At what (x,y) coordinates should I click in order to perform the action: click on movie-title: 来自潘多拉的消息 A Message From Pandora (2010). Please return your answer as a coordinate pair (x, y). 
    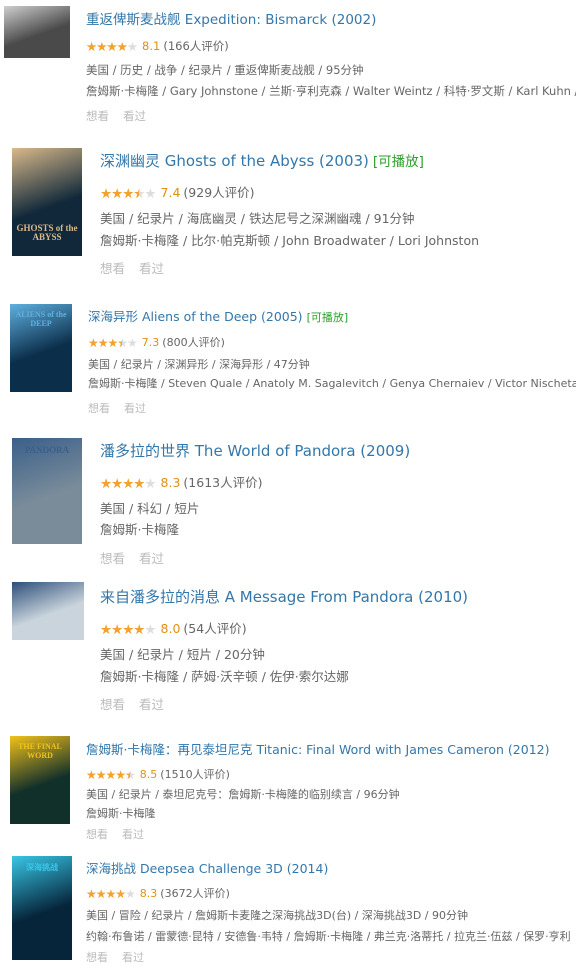
    Looking at the image, I should click on (284, 597).